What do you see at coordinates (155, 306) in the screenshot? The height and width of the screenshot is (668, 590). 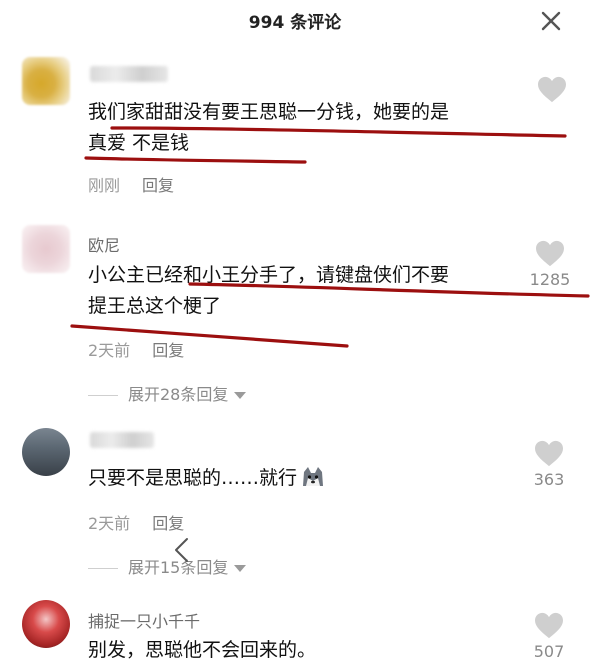 I see `comment-text-line: 提王总这个梗了` at bounding box center [155, 306].